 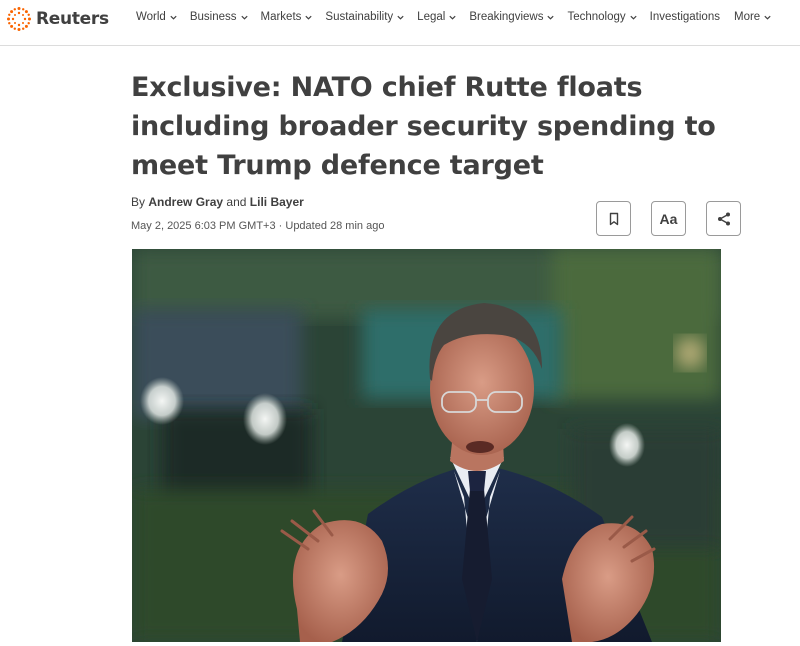 What do you see at coordinates (185, 202) in the screenshot?
I see `author-link: Andrew Gray` at bounding box center [185, 202].